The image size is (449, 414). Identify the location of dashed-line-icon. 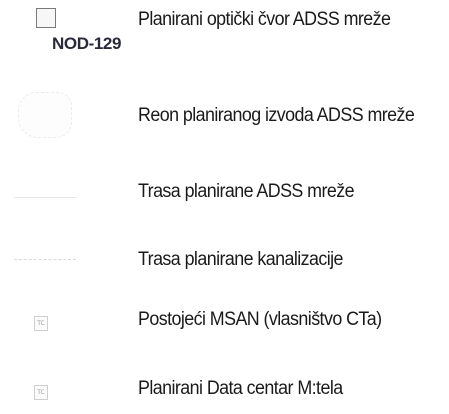
(45, 259).